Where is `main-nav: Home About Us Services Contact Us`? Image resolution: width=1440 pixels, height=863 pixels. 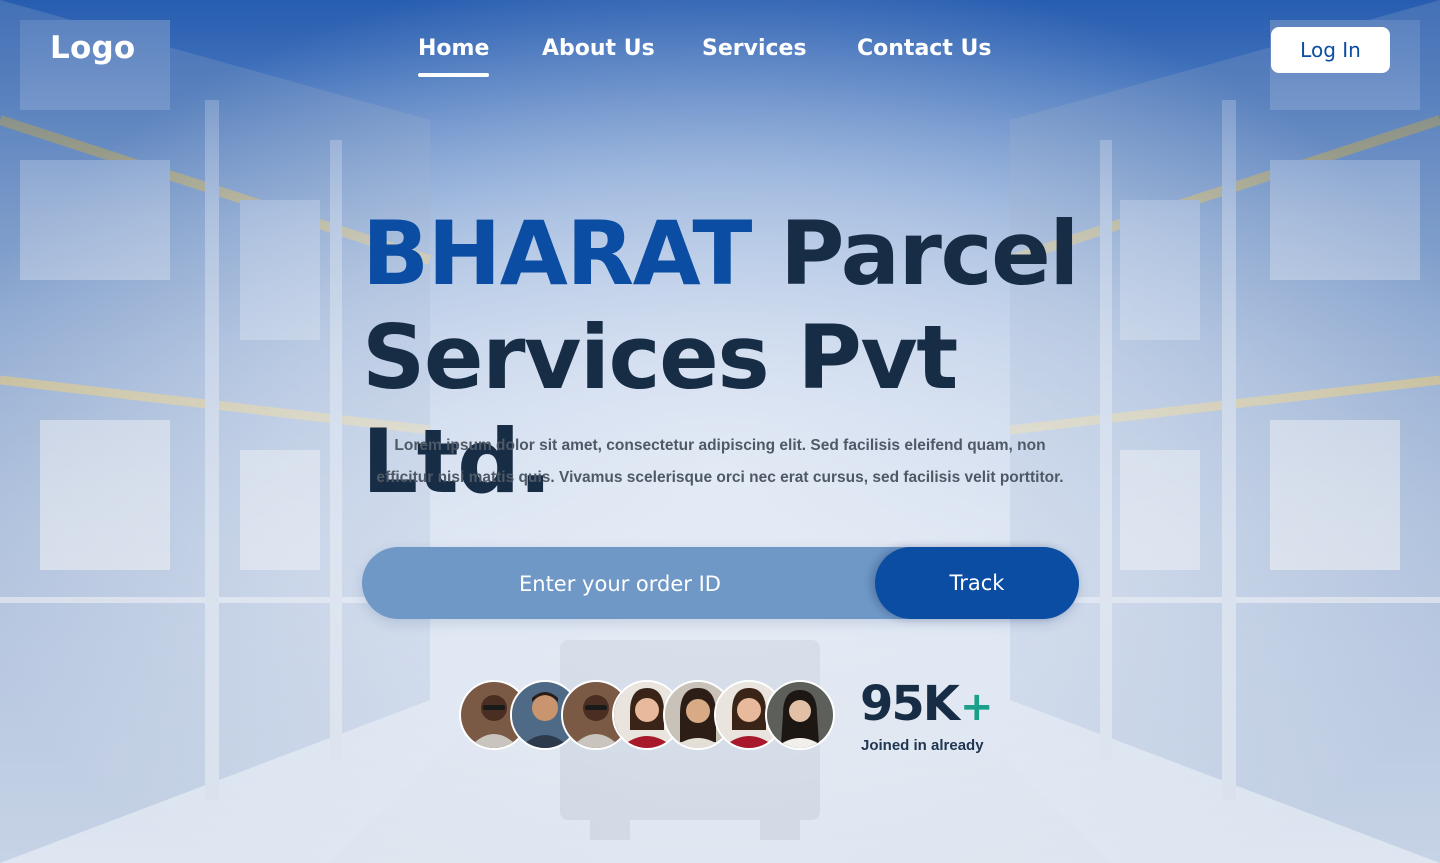 main-nav: Home About Us Services Contact Us is located at coordinates (720, 56).